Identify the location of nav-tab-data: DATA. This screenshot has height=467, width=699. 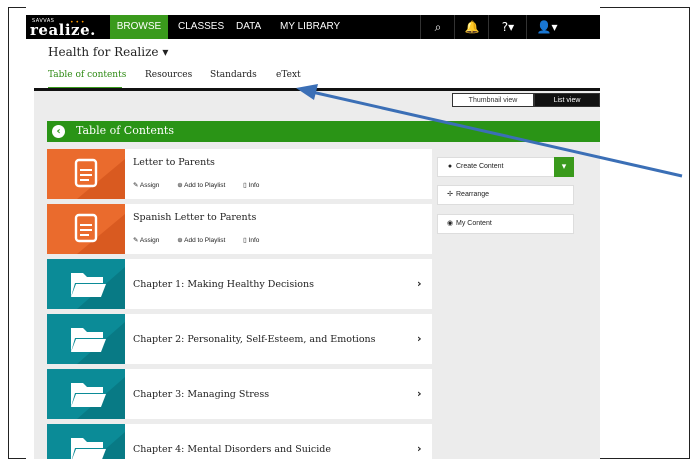
(248, 27).